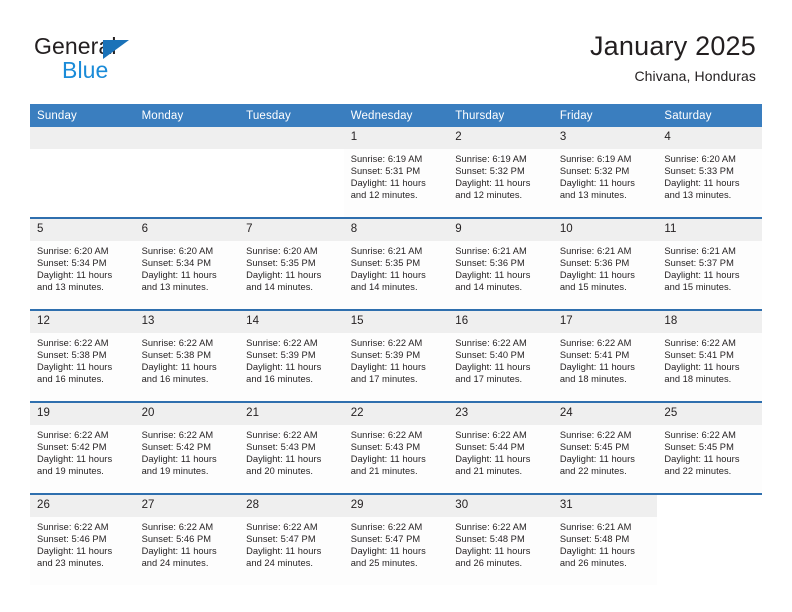  Describe the element at coordinates (396, 506) in the screenshot. I see `day-number: 29` at that location.